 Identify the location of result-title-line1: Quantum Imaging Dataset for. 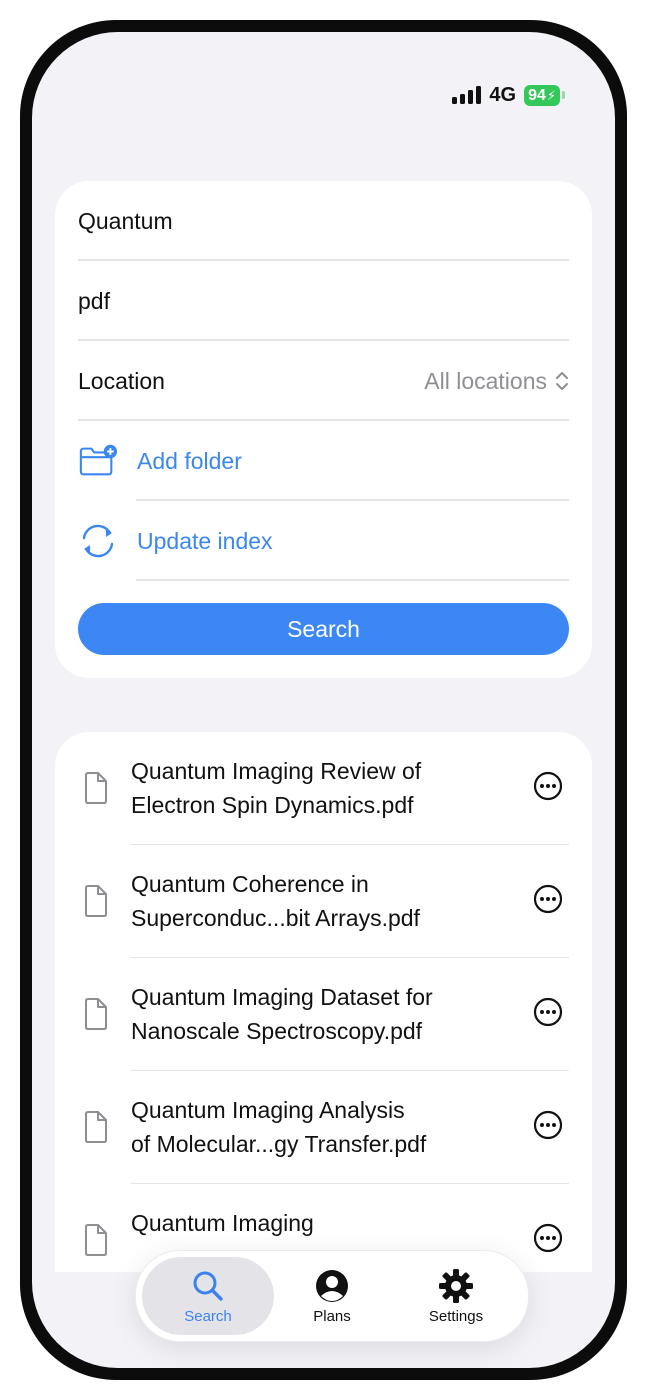
(282, 997).